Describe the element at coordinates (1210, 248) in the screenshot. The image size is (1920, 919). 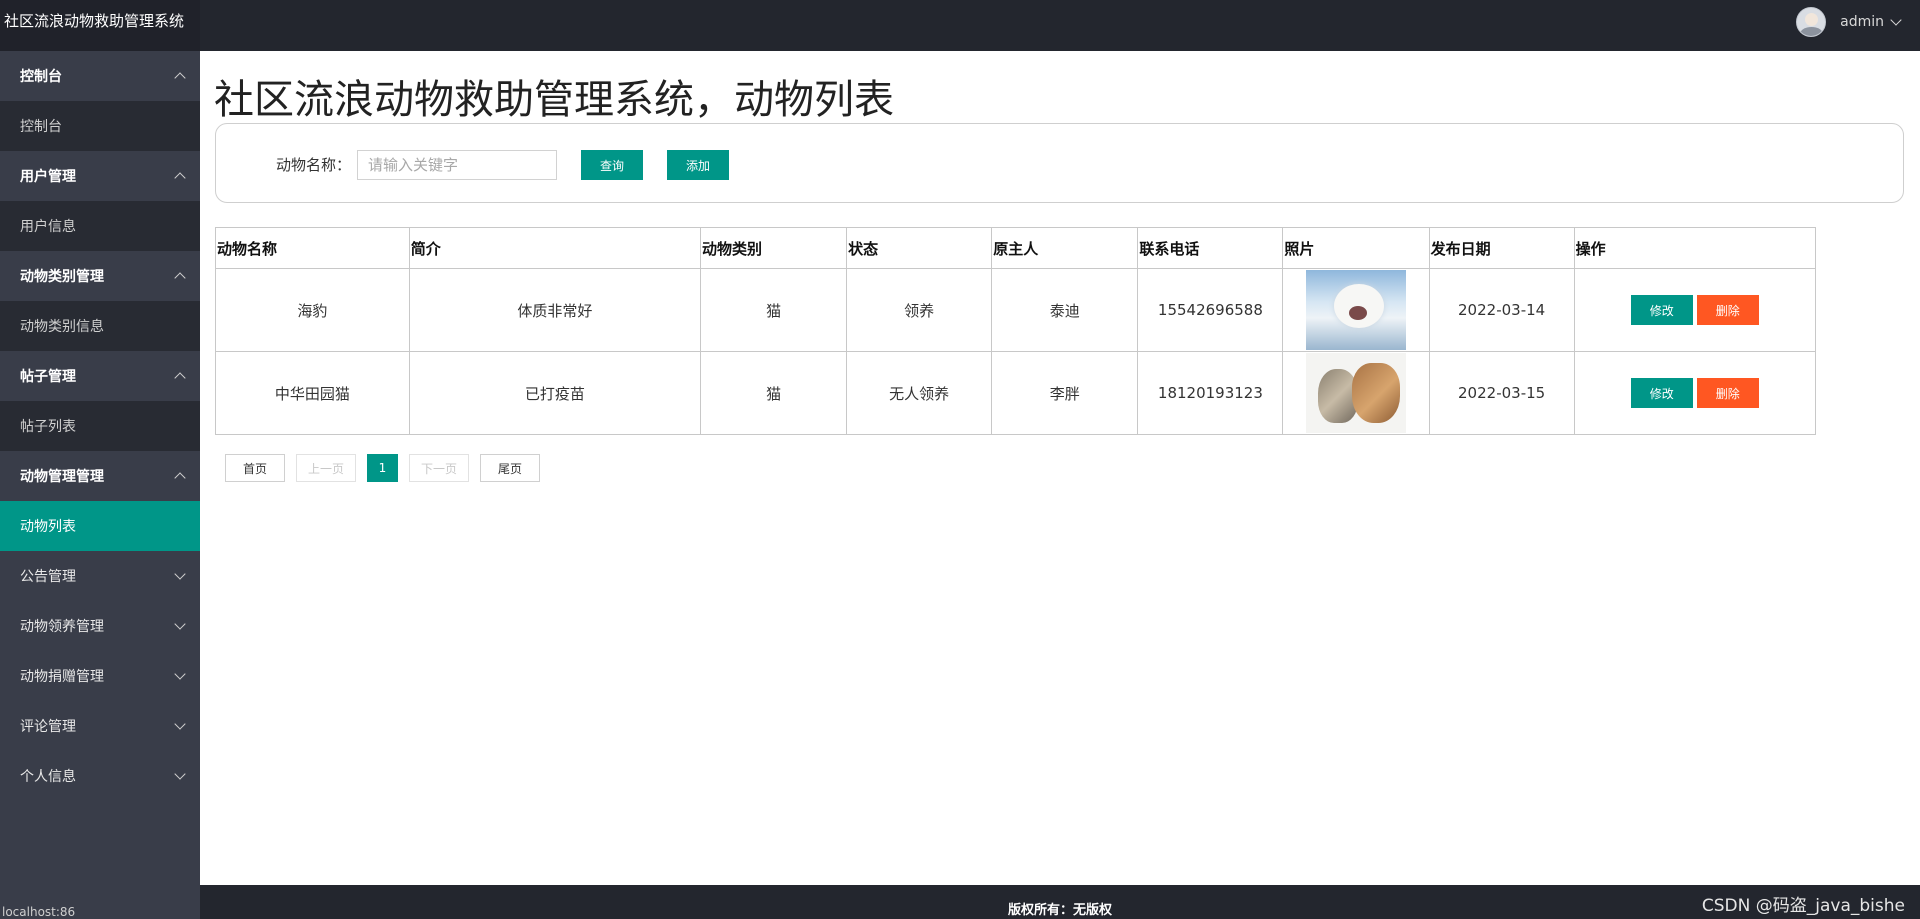
I see `column-header: 联系电话` at that location.